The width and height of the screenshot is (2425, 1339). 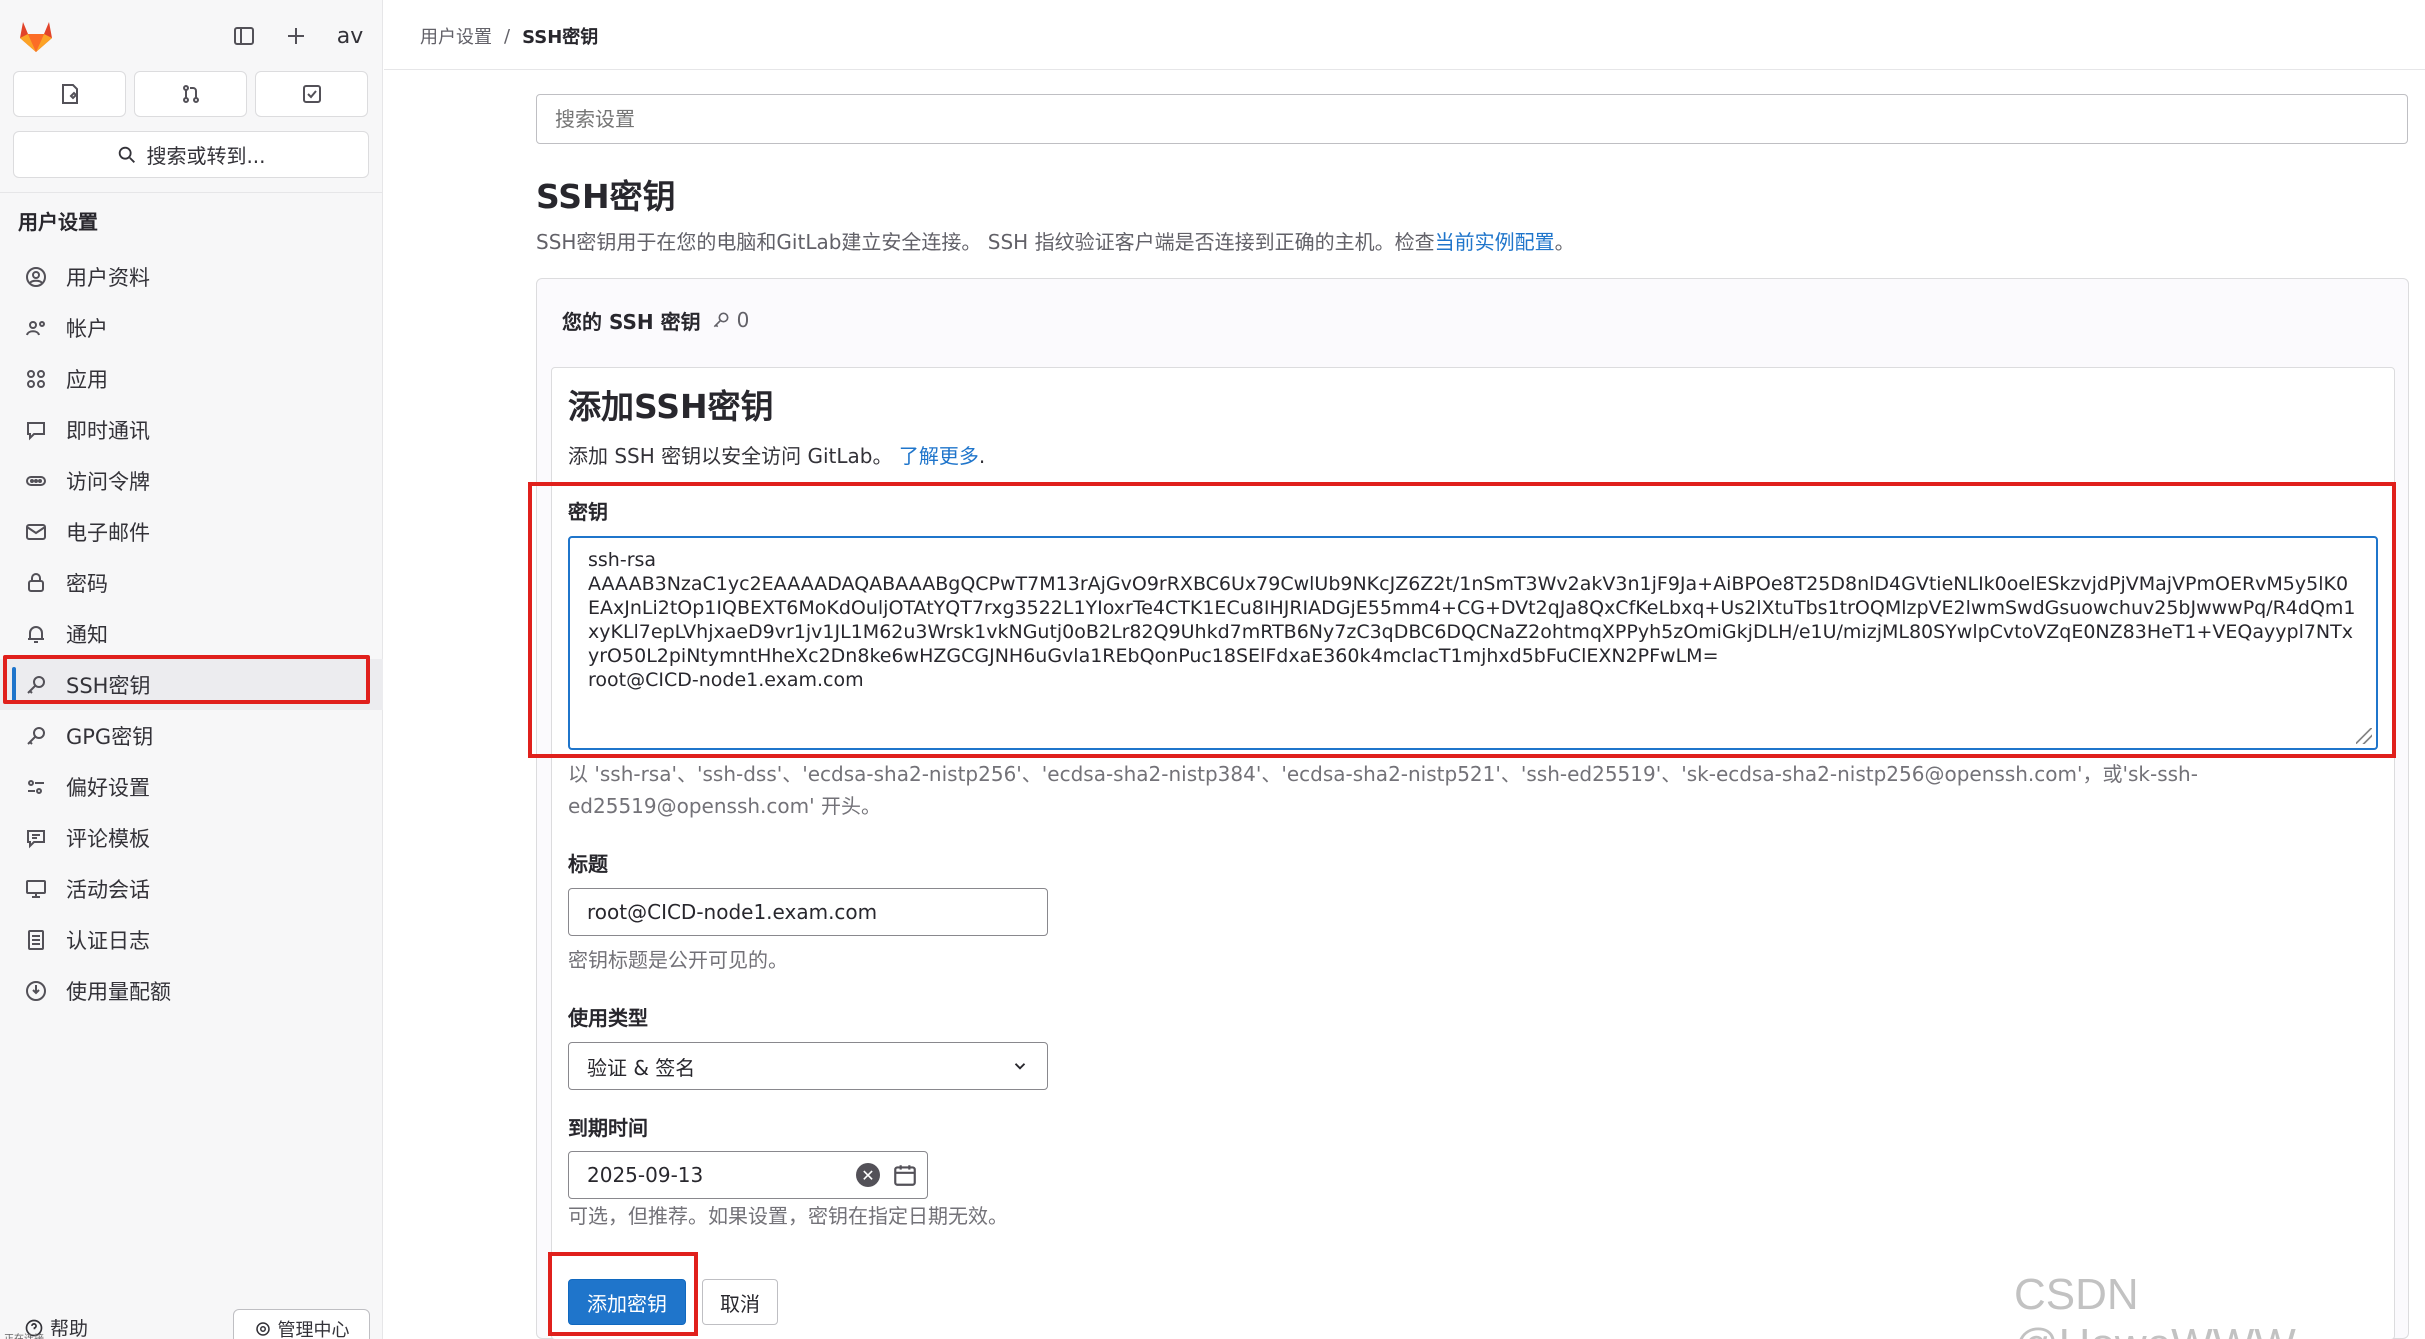 I want to click on add-ssh-key-title: 添加SSH密钥, so click(x=671, y=406).